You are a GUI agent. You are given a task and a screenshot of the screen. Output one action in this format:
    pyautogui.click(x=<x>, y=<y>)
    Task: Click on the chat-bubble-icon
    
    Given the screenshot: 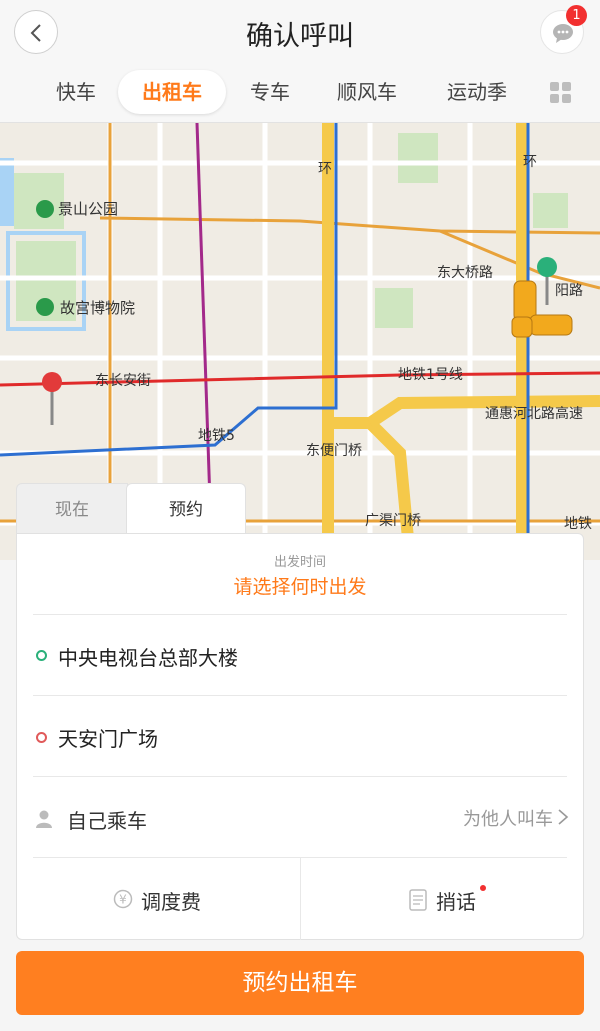 What is the action you would take?
    pyautogui.click(x=563, y=33)
    